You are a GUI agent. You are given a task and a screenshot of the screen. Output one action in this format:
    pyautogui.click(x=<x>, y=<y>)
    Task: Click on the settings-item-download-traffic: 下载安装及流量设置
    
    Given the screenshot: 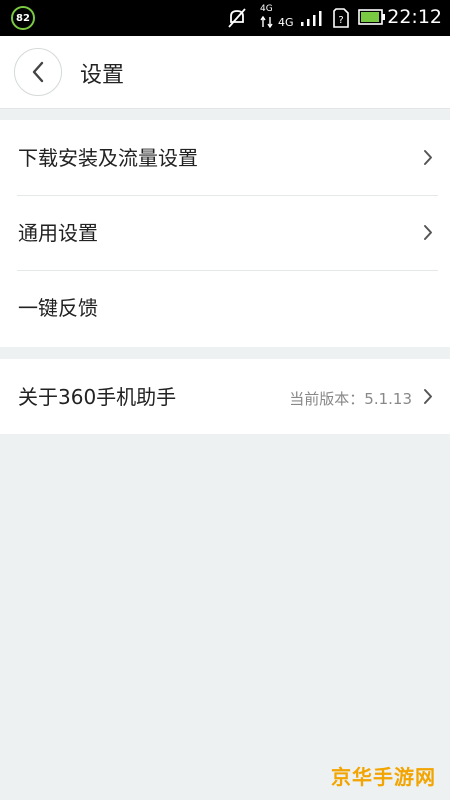 What is the action you would take?
    pyautogui.click(x=225, y=157)
    